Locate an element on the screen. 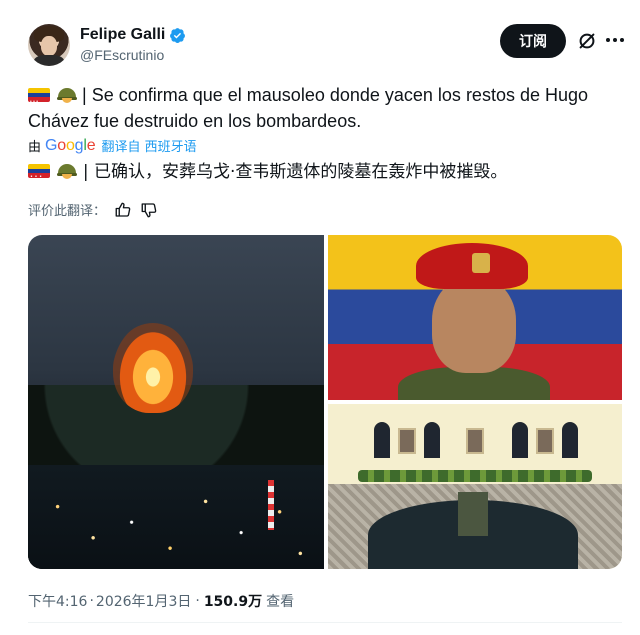 This screenshot has width=640, height=635. translation-attribution: 由 Google 翻译自 西班牙语 is located at coordinates (112, 146).